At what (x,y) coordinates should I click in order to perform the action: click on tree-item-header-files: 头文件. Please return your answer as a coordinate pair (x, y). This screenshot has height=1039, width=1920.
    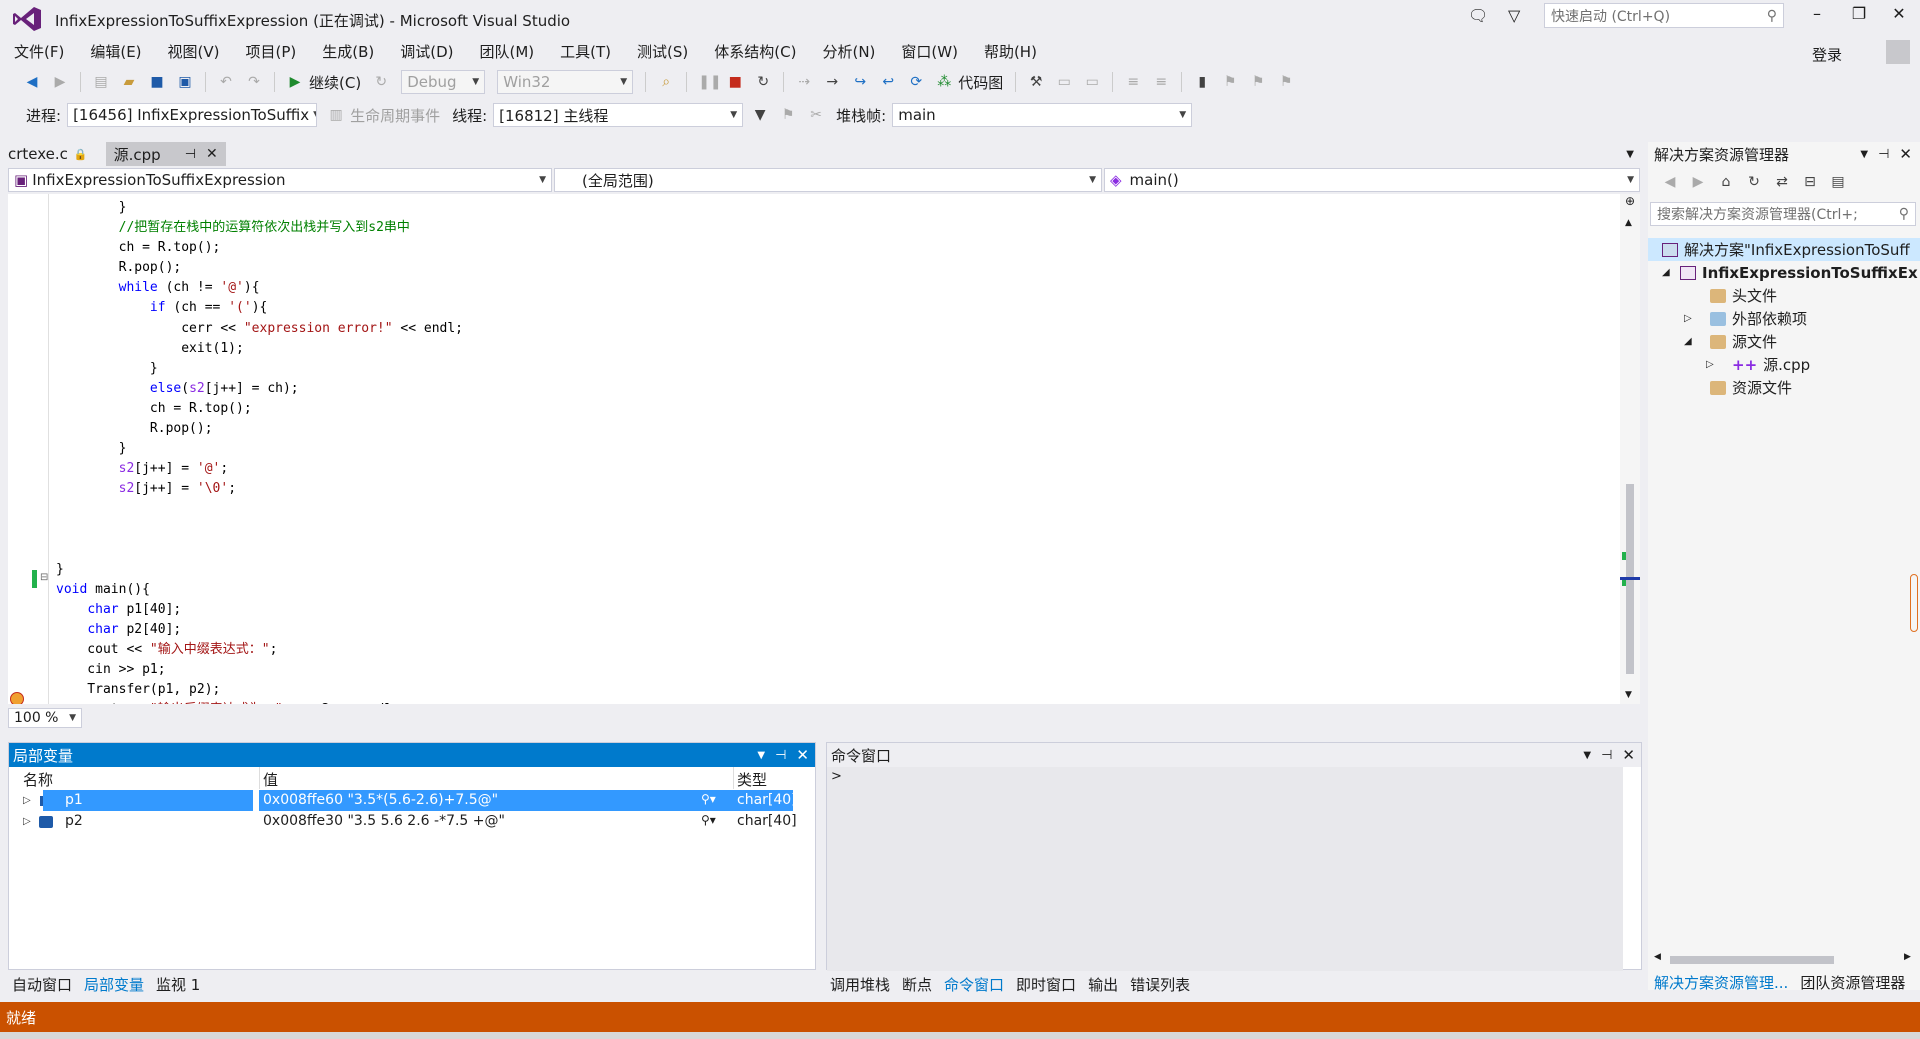
    Looking at the image, I should click on (1784, 295).